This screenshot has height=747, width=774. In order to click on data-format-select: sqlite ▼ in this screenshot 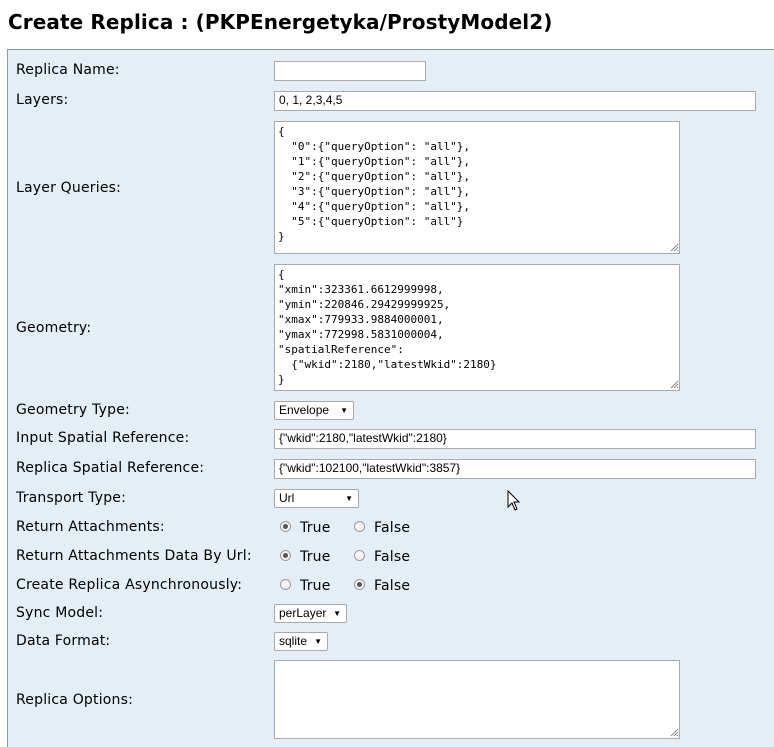, I will do `click(301, 641)`.